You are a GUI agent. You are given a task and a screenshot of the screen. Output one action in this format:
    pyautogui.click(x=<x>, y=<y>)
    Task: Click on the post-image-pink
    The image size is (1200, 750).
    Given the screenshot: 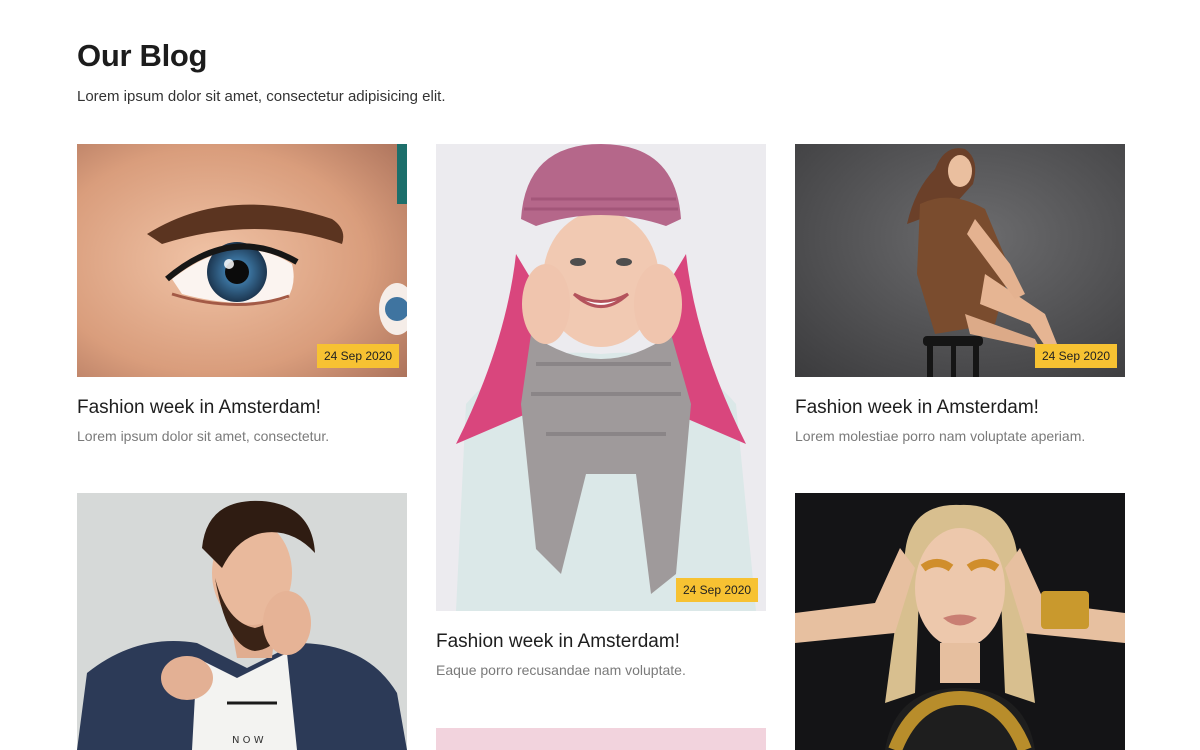 What is the action you would take?
    pyautogui.click(x=601, y=739)
    